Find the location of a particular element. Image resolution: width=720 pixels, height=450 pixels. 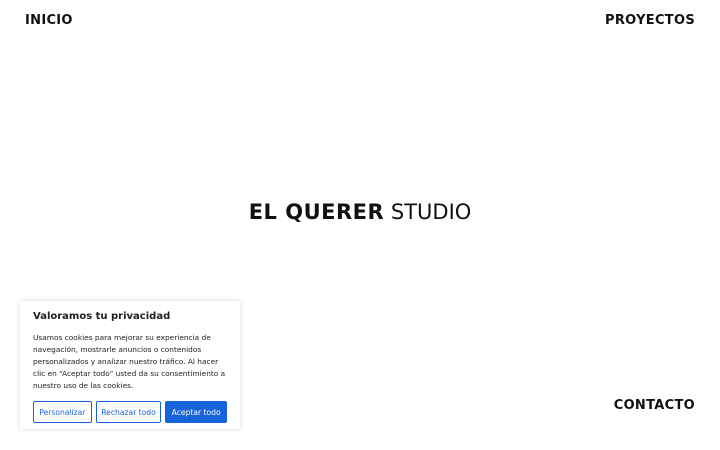

cookie-title: Valoramos tu privacidad is located at coordinates (102, 316).